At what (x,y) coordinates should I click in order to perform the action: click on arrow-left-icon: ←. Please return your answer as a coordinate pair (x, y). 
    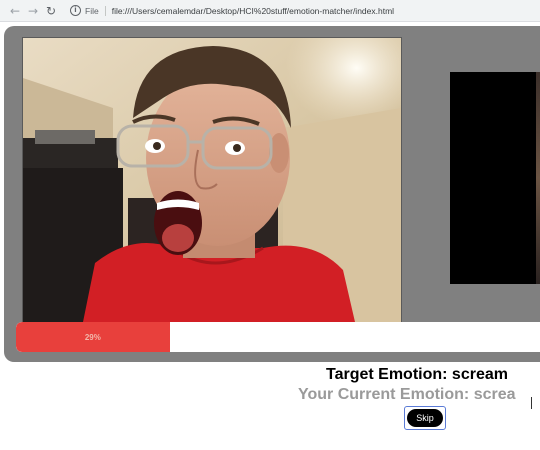
    Looking at the image, I should click on (15, 10).